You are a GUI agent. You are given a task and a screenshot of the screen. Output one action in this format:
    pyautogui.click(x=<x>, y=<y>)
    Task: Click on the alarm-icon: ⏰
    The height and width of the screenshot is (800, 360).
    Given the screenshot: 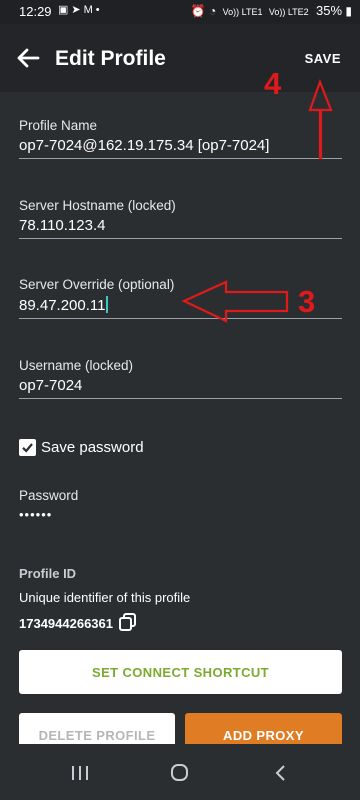 What is the action you would take?
    pyautogui.click(x=198, y=11)
    